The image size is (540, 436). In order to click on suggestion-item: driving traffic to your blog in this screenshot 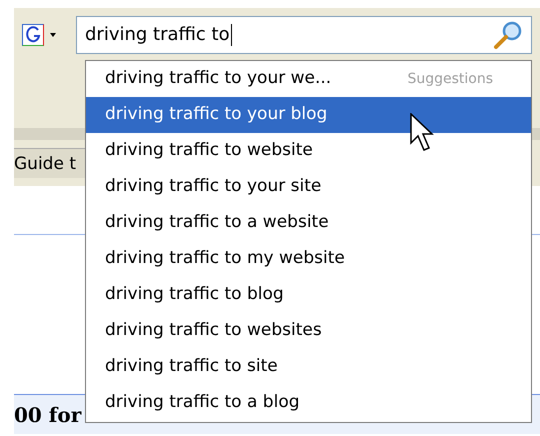, I will do `click(308, 115)`.